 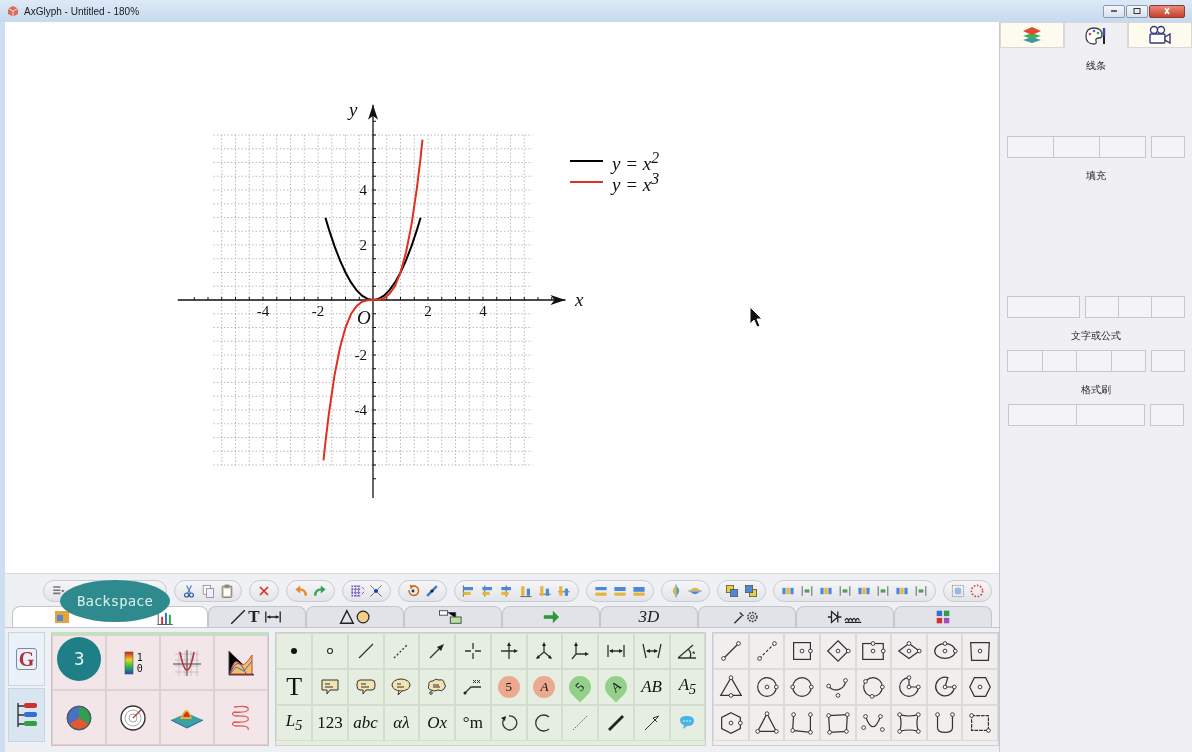 I want to click on window-title: AxGlyph - Untitled - 180%, so click(x=82, y=11).